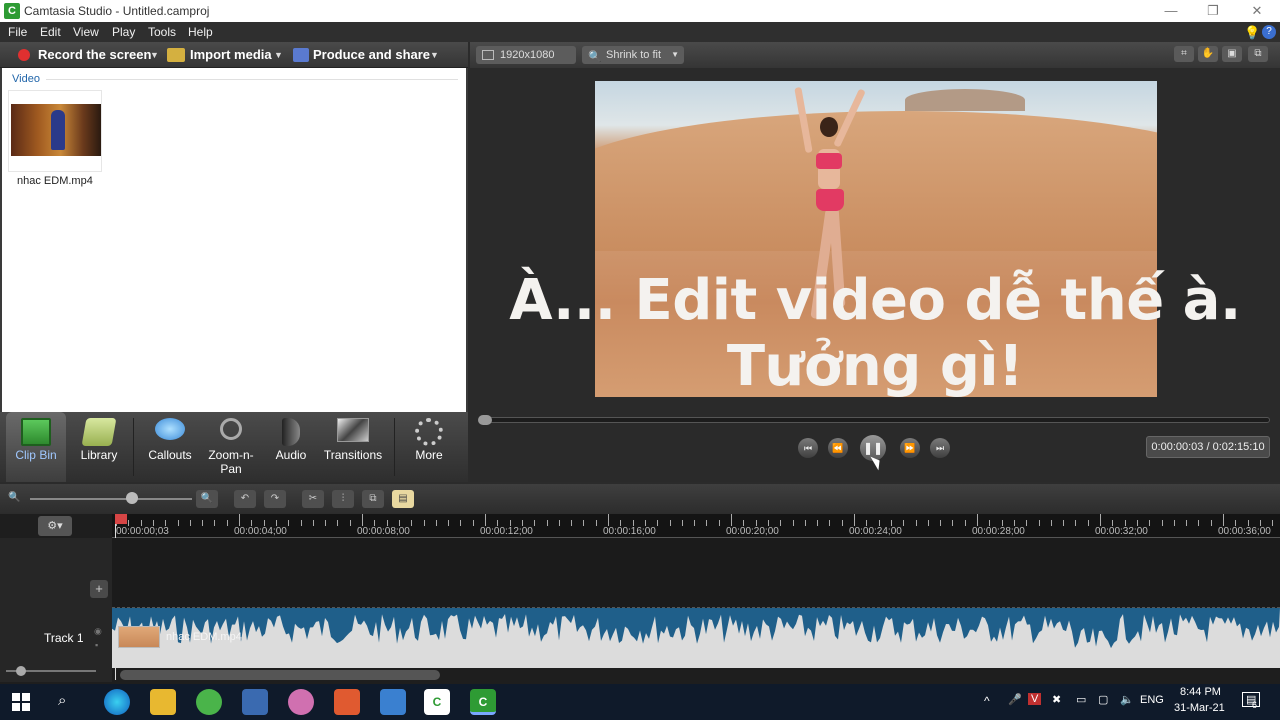 This screenshot has width=1280, height=720. What do you see at coordinates (485, 420) in the screenshot?
I see `scrubber-handle` at bounding box center [485, 420].